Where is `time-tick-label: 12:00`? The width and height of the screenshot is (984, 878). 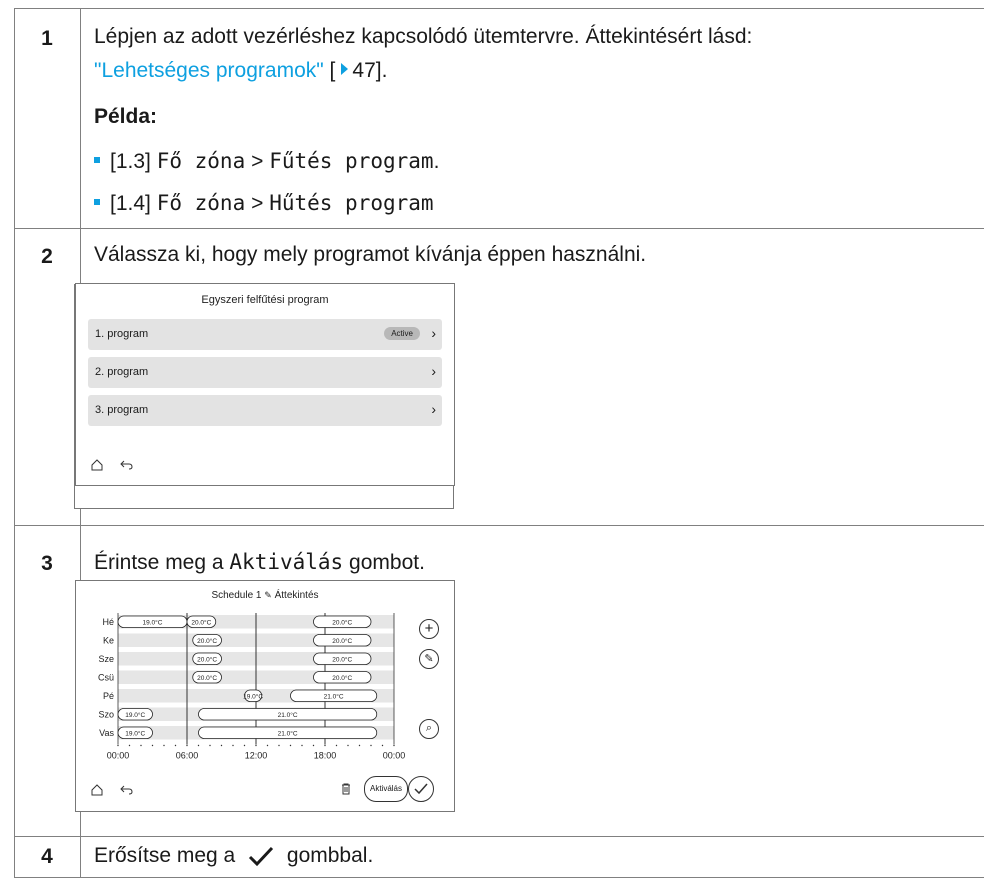
time-tick-label: 12:00 is located at coordinates (256, 756).